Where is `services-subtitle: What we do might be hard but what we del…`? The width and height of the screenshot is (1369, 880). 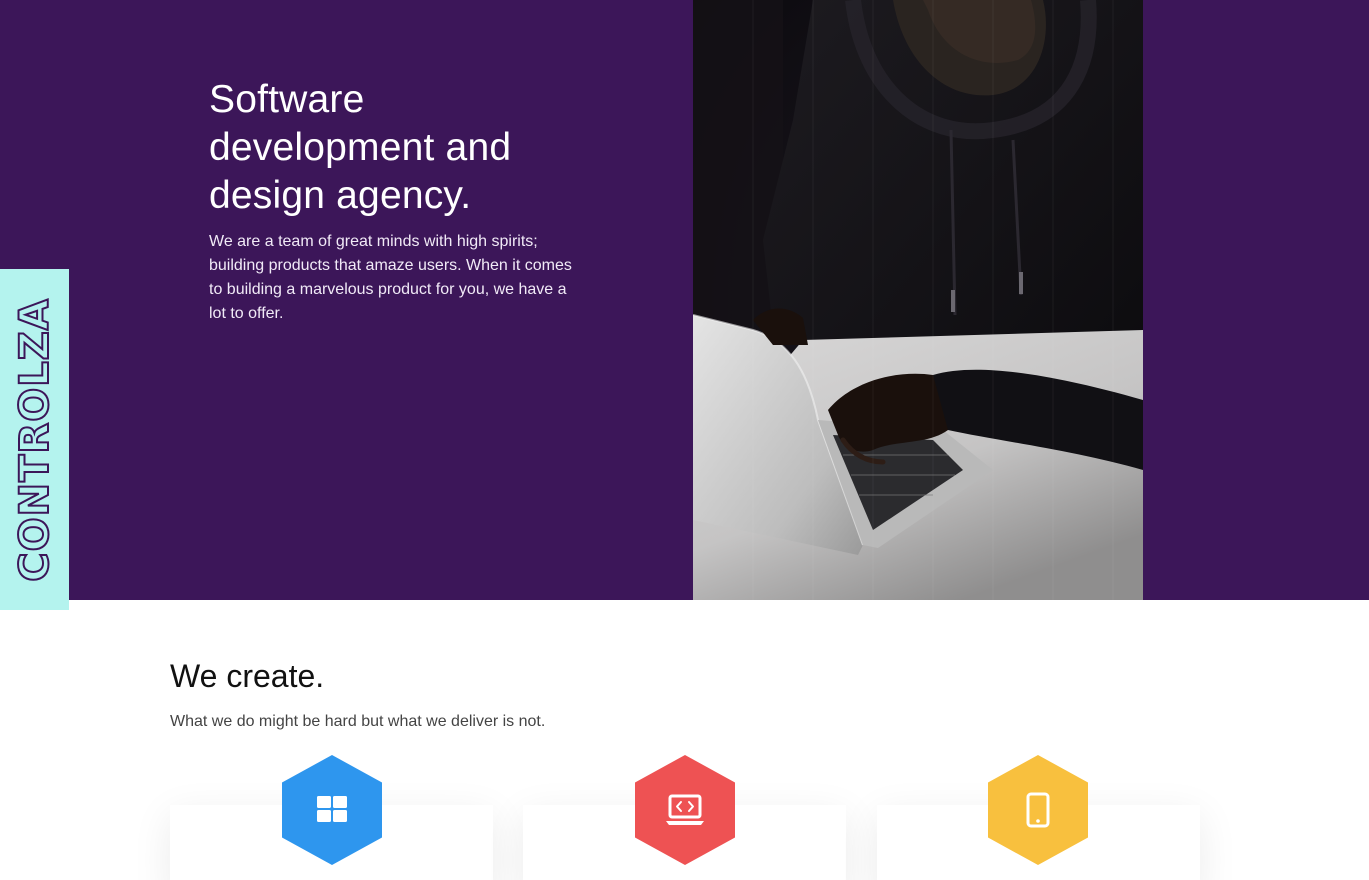 services-subtitle: What we do might be hard but what we del… is located at coordinates (358, 721).